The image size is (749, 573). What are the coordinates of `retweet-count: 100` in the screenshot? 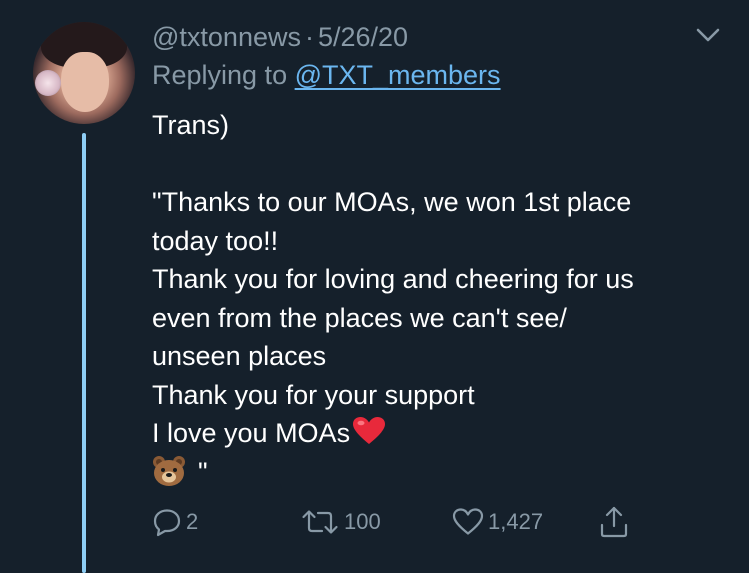 It's located at (362, 521).